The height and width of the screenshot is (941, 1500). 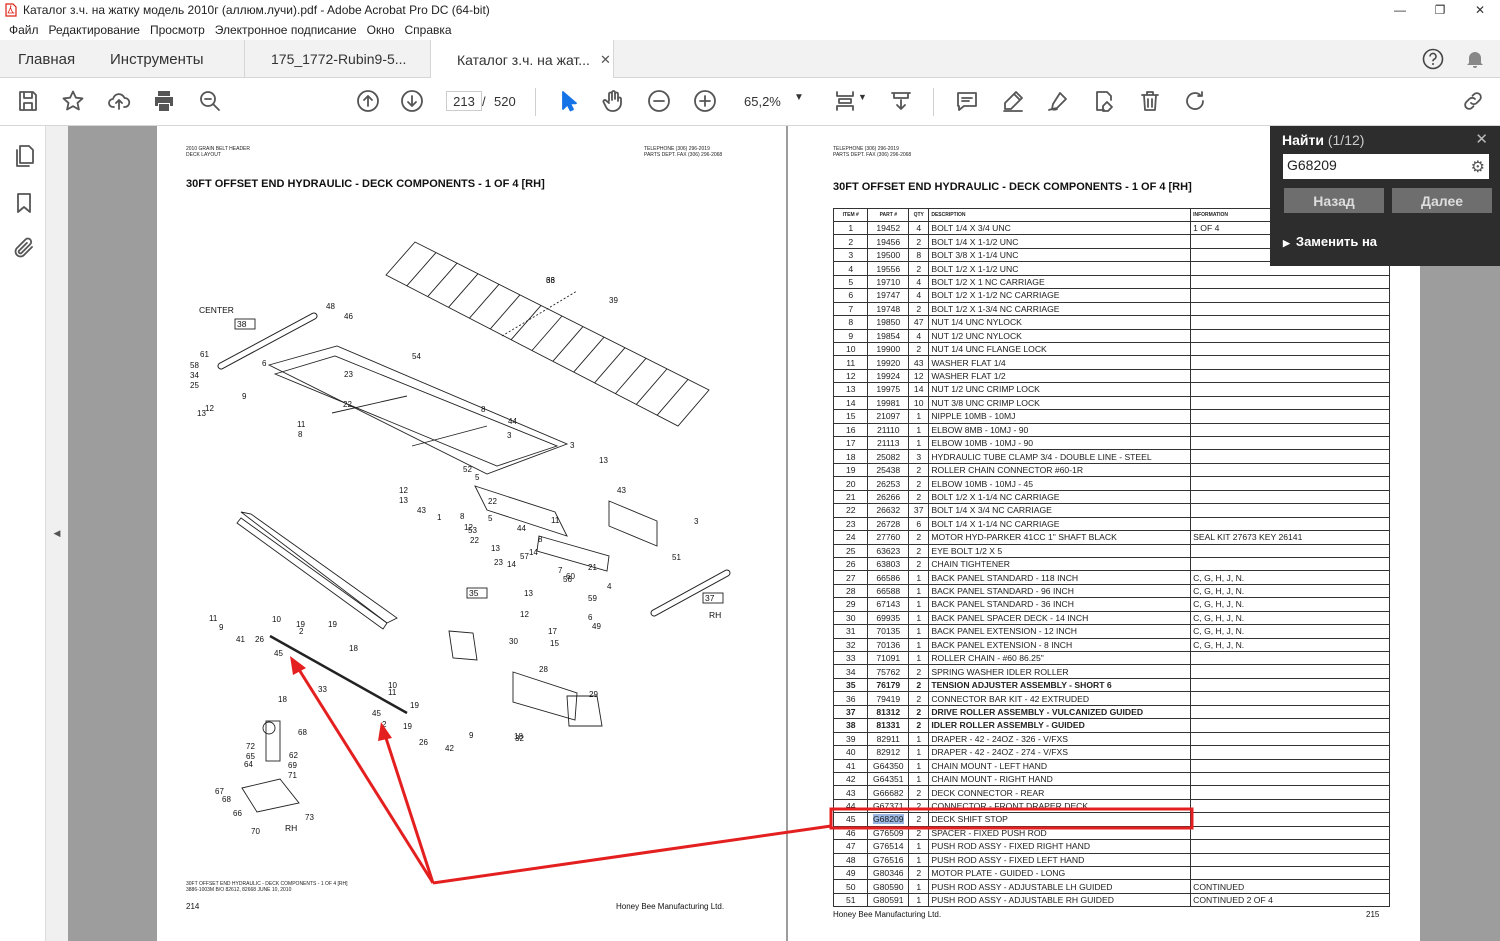 I want to click on callout-number: 2, so click(x=301, y=631).